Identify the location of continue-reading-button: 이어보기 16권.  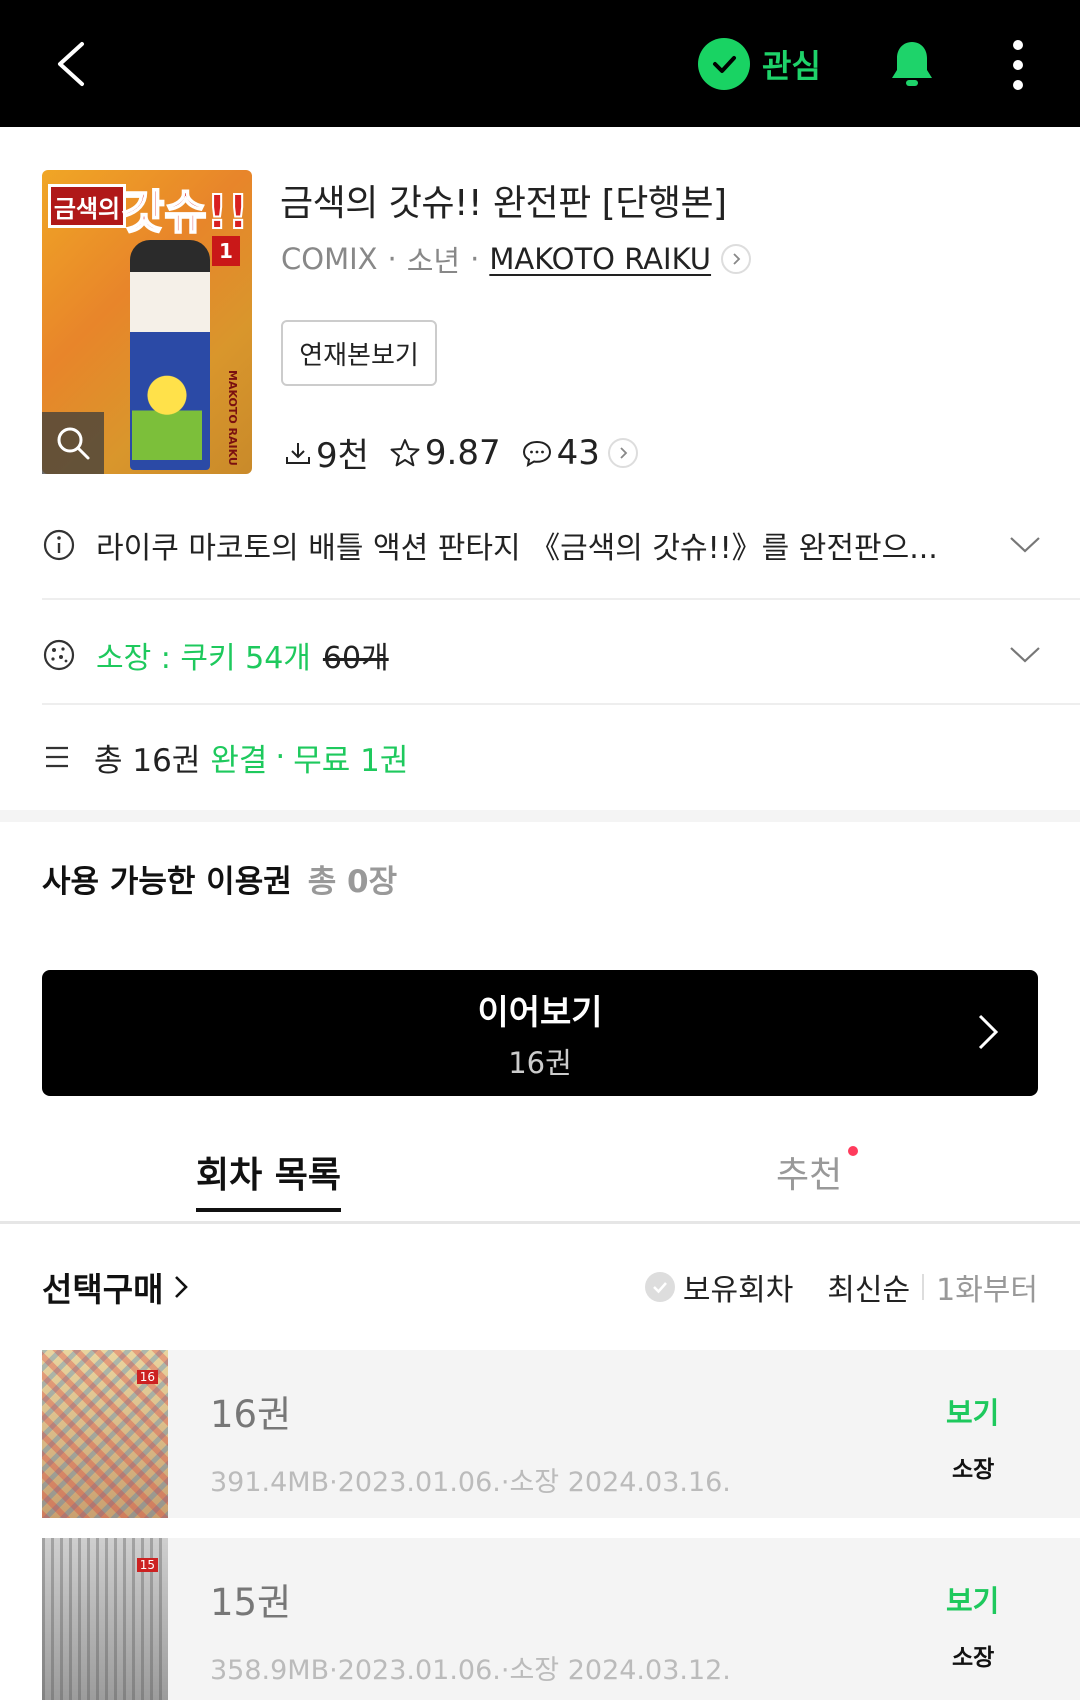
(540, 1033).